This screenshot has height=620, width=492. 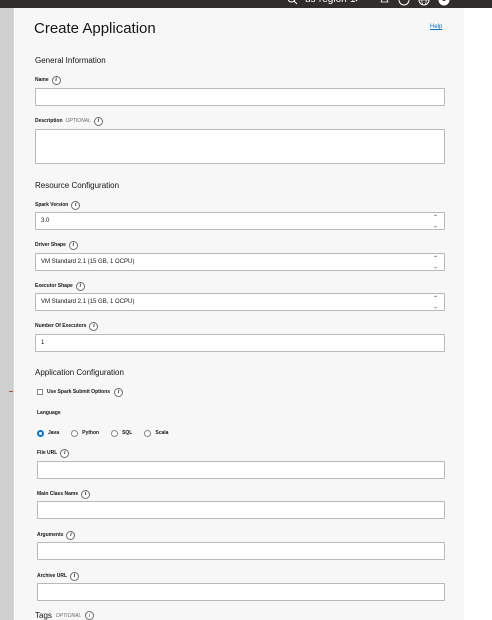 What do you see at coordinates (50, 535) in the screenshot?
I see `arguments-label-text: Arguments` at bounding box center [50, 535].